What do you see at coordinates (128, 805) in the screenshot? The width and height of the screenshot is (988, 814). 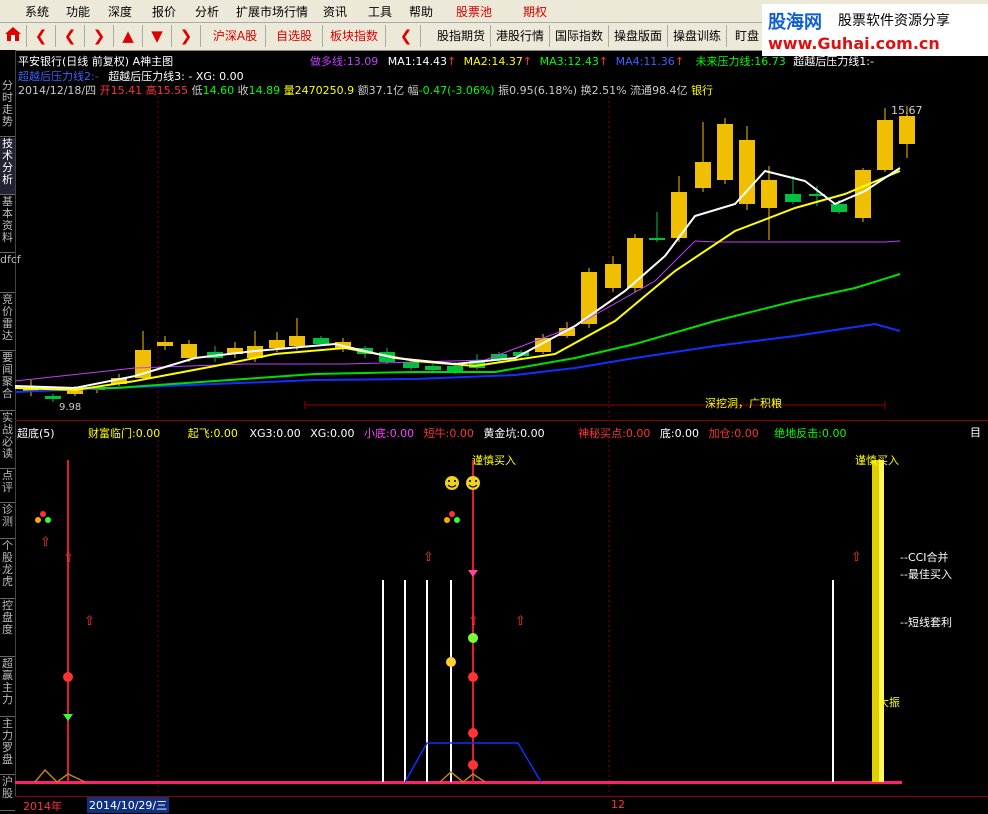 I see `axis-cursor-date: 2014/10/29/三` at bounding box center [128, 805].